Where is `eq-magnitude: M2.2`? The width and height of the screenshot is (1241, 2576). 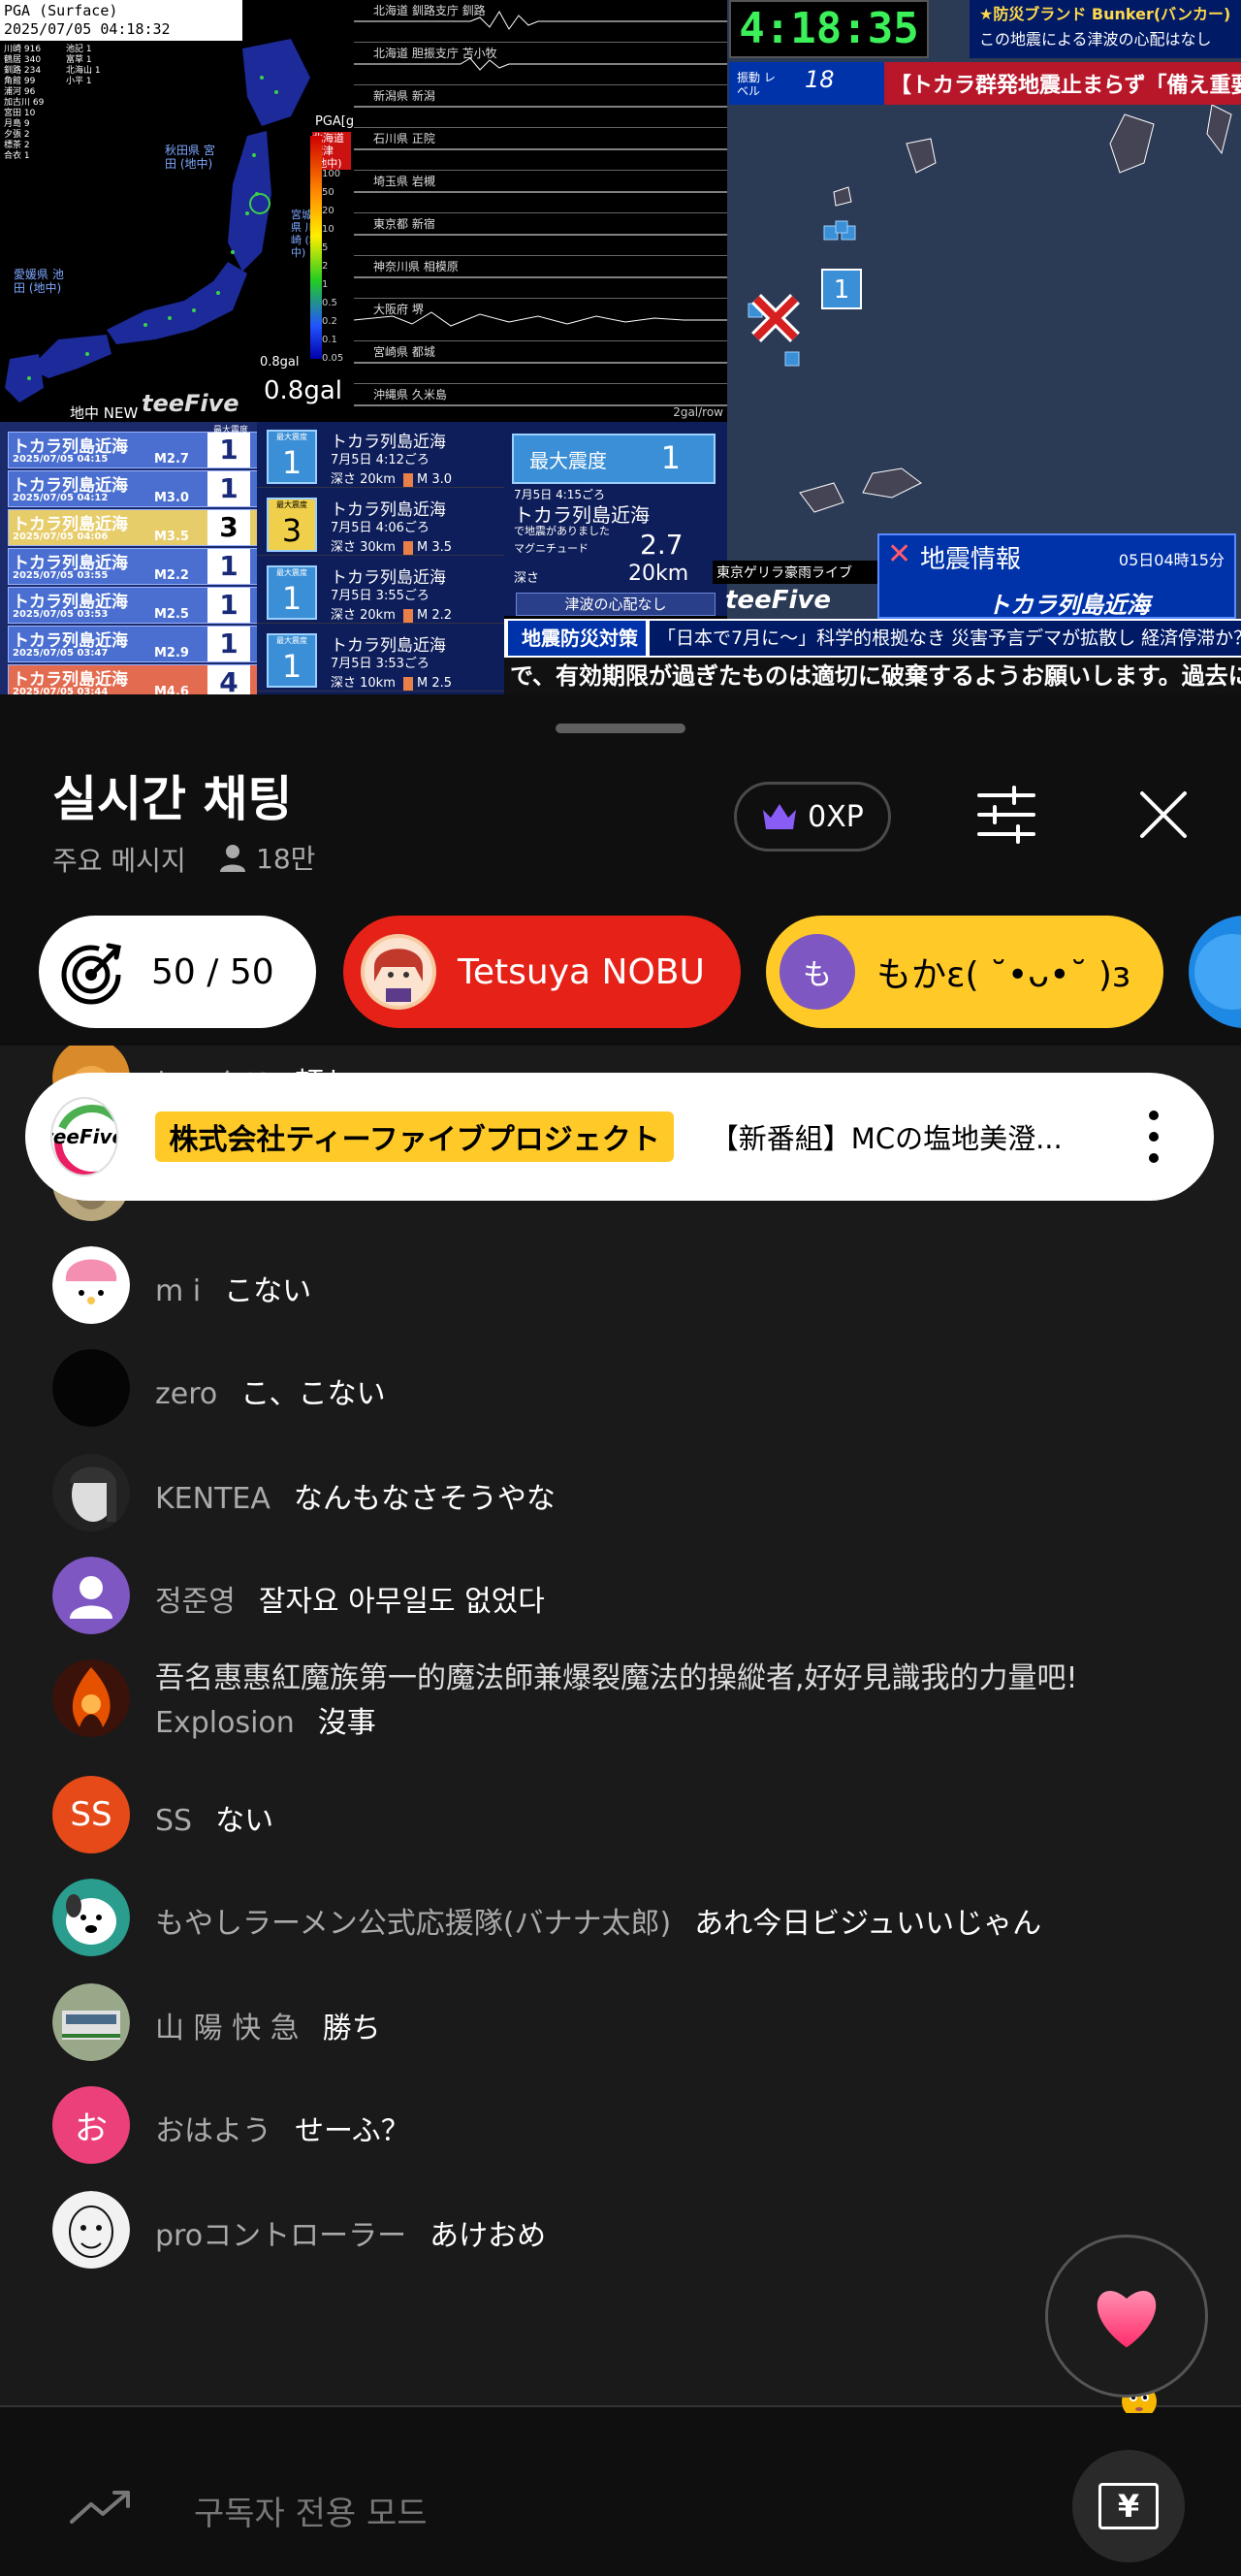 eq-magnitude: M2.2 is located at coordinates (171, 575).